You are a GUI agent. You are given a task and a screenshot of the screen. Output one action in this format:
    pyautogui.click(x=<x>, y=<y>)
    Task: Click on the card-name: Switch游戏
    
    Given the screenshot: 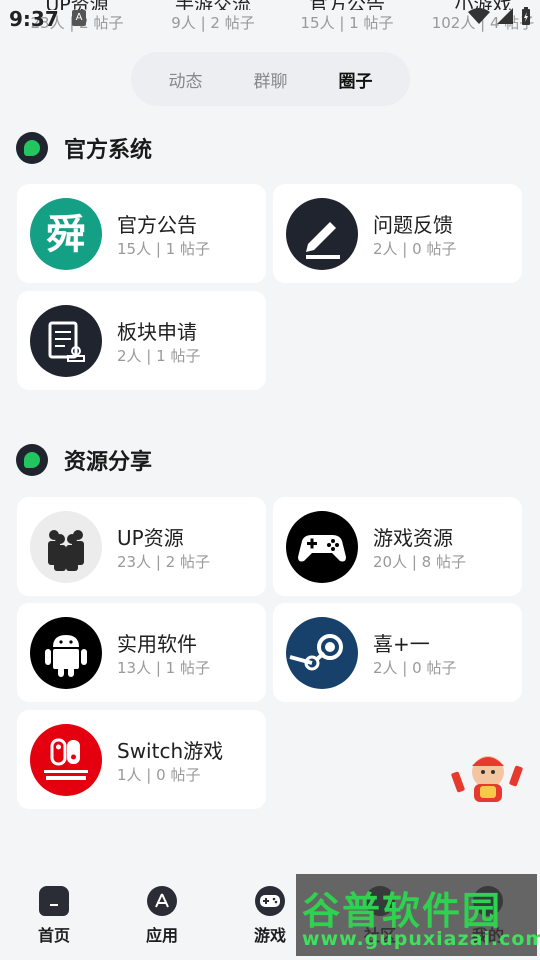 What is the action you would take?
    pyautogui.click(x=170, y=751)
    